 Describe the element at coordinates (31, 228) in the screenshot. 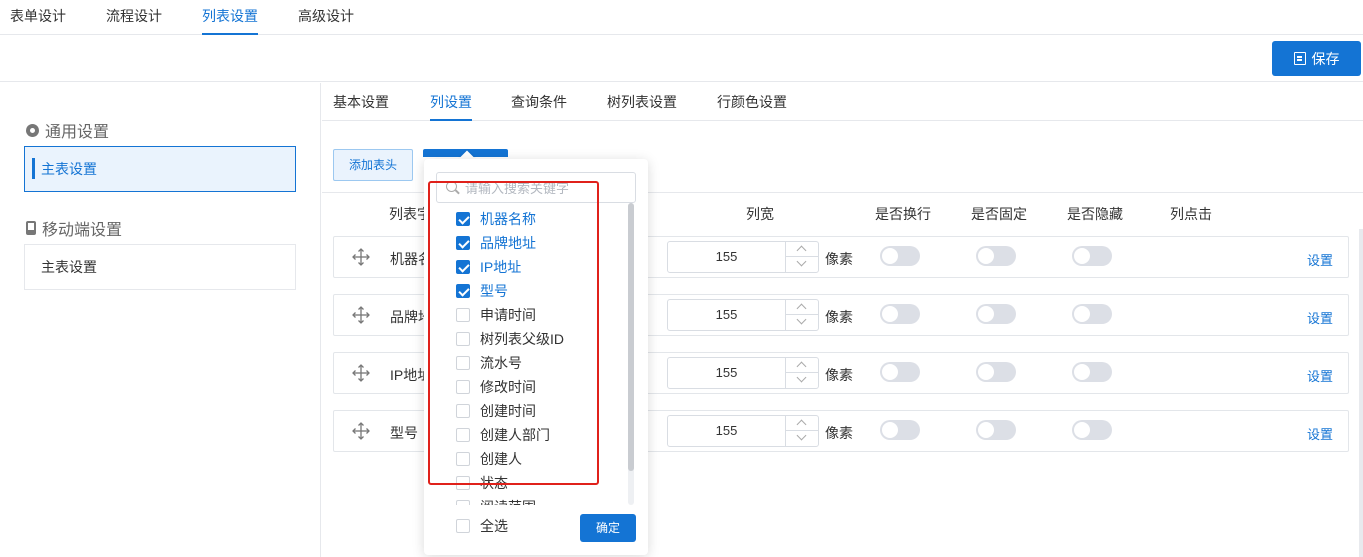

I see `mobile-icon` at that location.